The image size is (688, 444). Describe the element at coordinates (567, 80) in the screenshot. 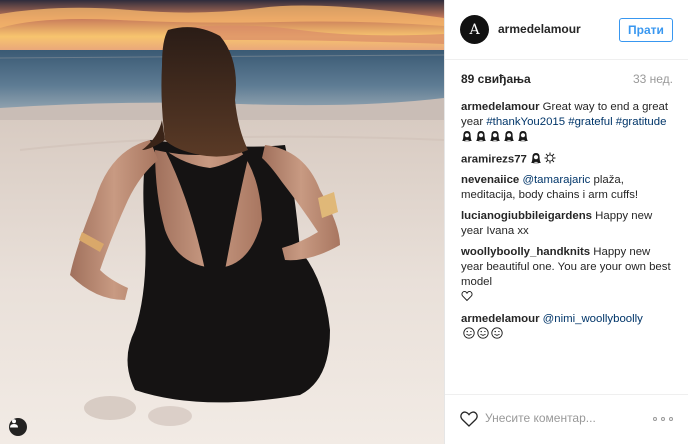

I see `post-meta: 89 свиђања 33 нед.` at that location.